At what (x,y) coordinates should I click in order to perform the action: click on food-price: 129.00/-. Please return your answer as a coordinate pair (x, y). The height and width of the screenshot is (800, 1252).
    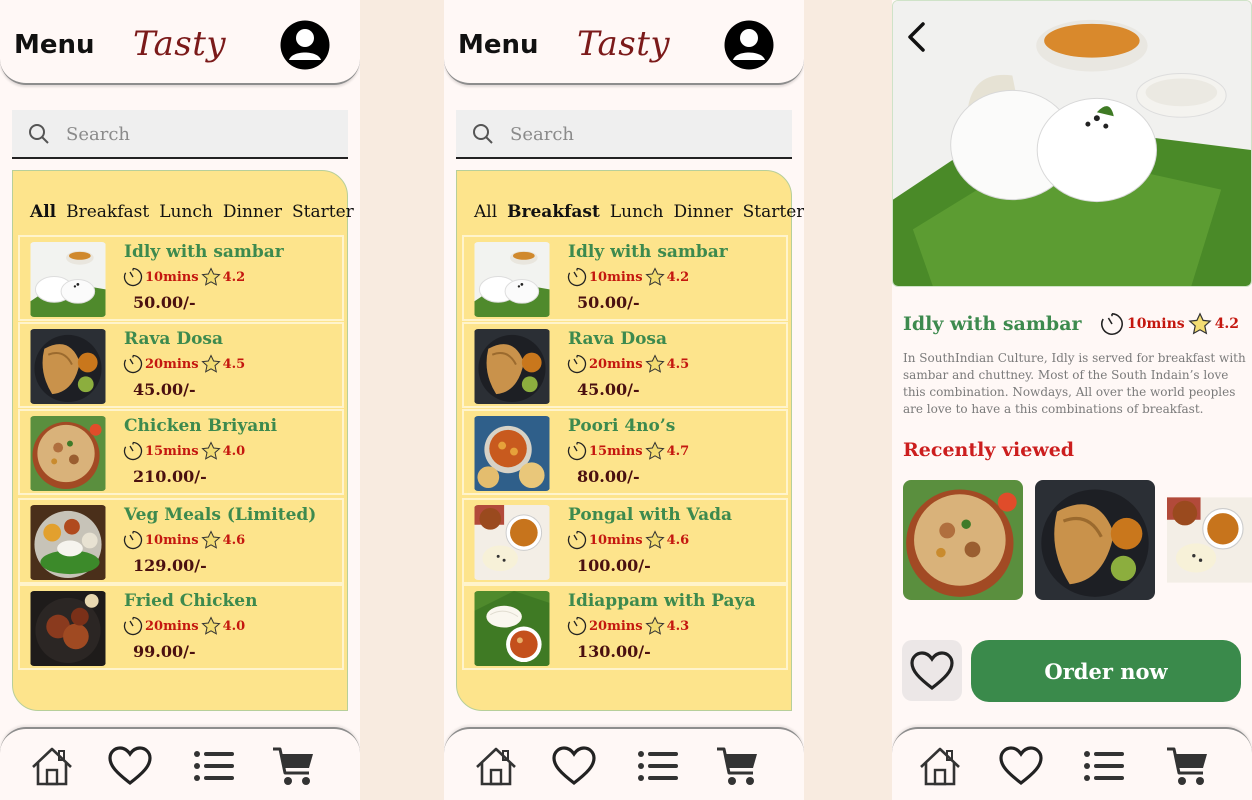
    Looking at the image, I should click on (170, 565).